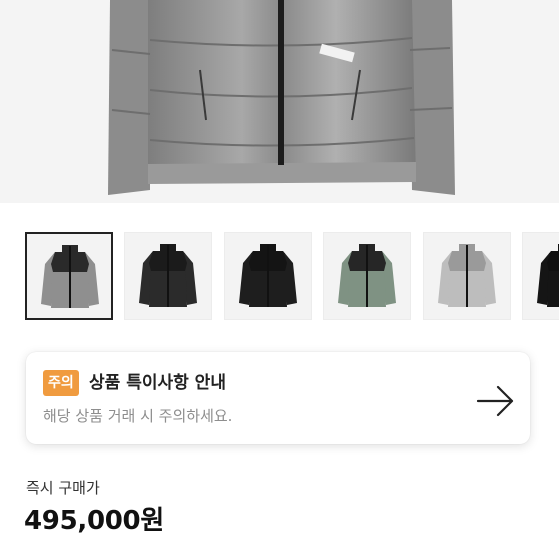 The image size is (559, 559). I want to click on notice-description: 해당 상품 거래 시 주의하세요., so click(138, 416).